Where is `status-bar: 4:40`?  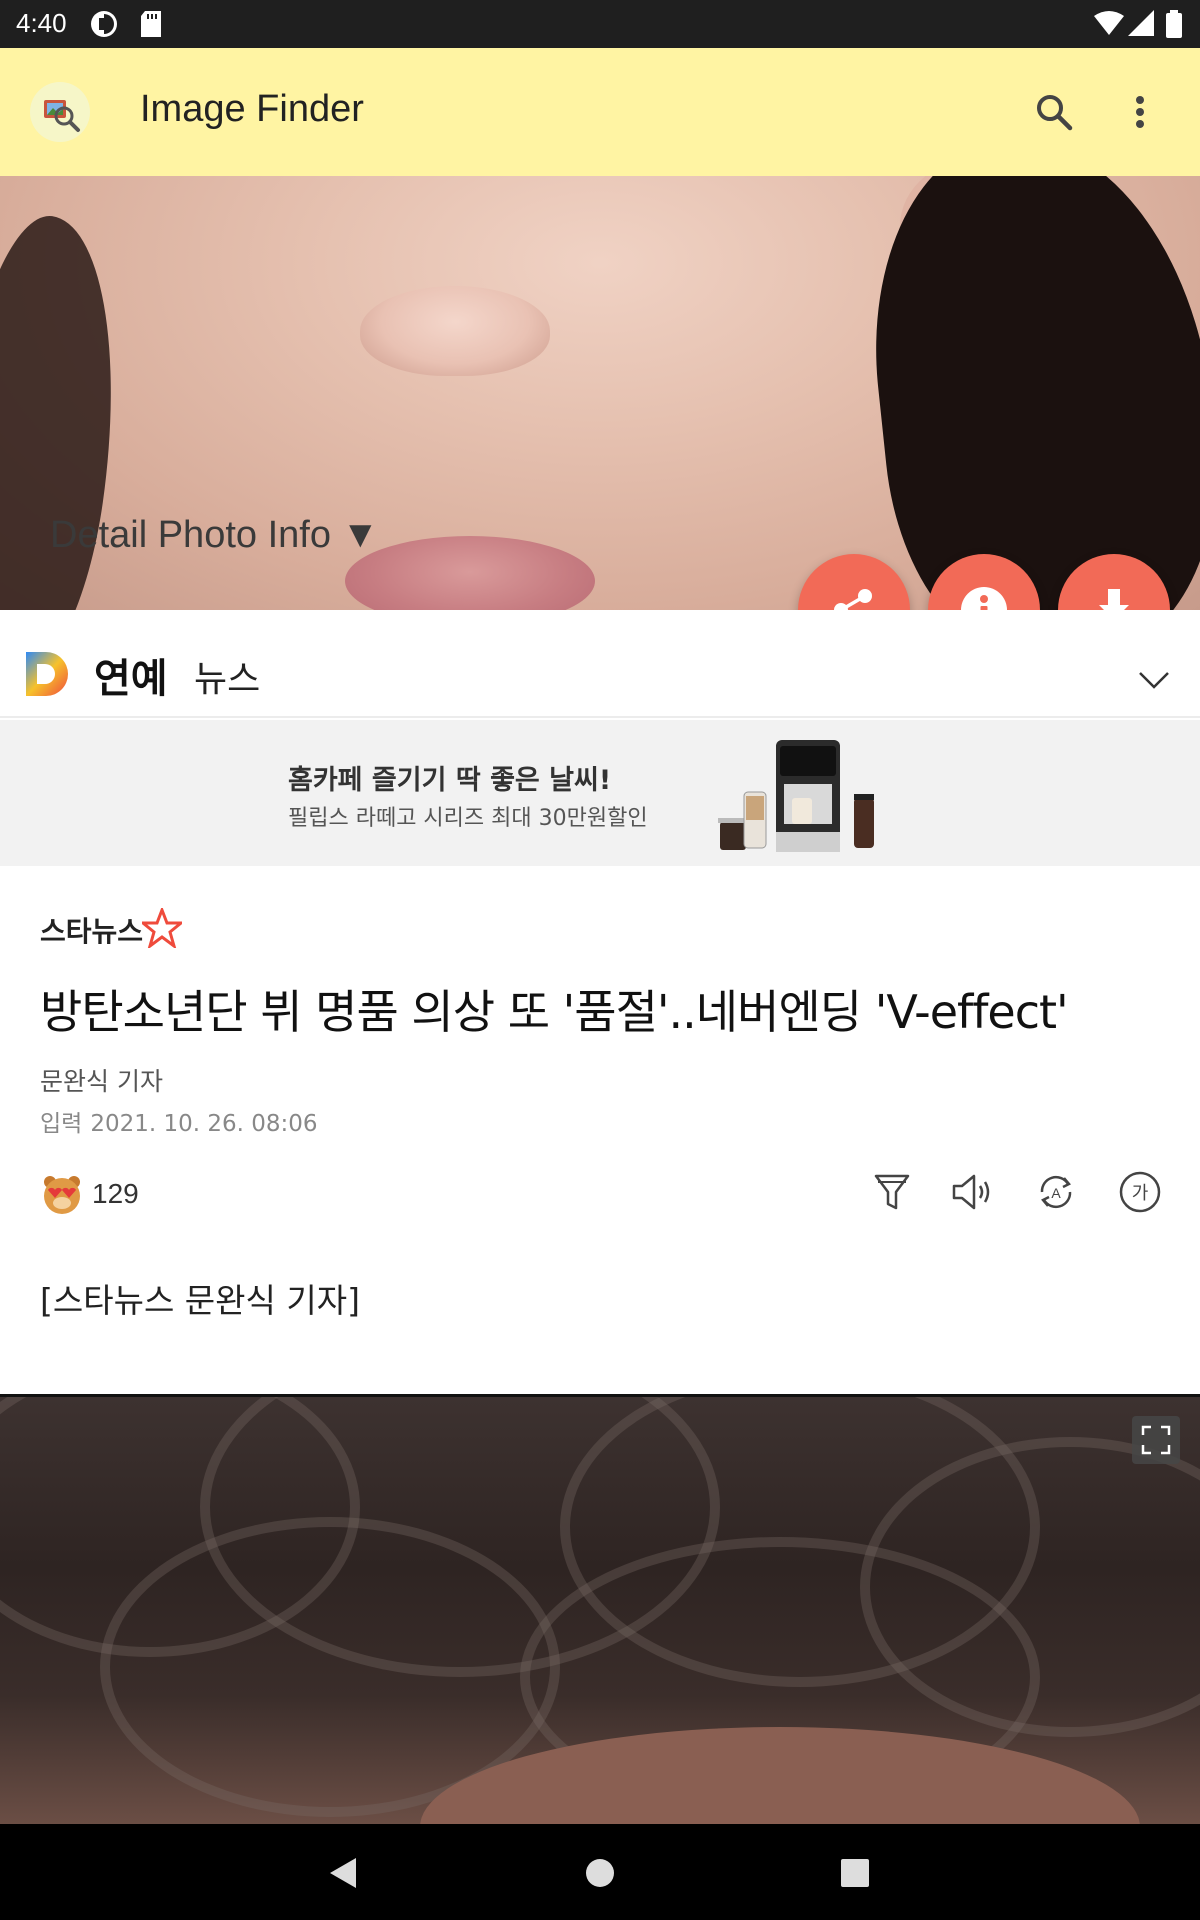 status-bar: 4:40 is located at coordinates (600, 24).